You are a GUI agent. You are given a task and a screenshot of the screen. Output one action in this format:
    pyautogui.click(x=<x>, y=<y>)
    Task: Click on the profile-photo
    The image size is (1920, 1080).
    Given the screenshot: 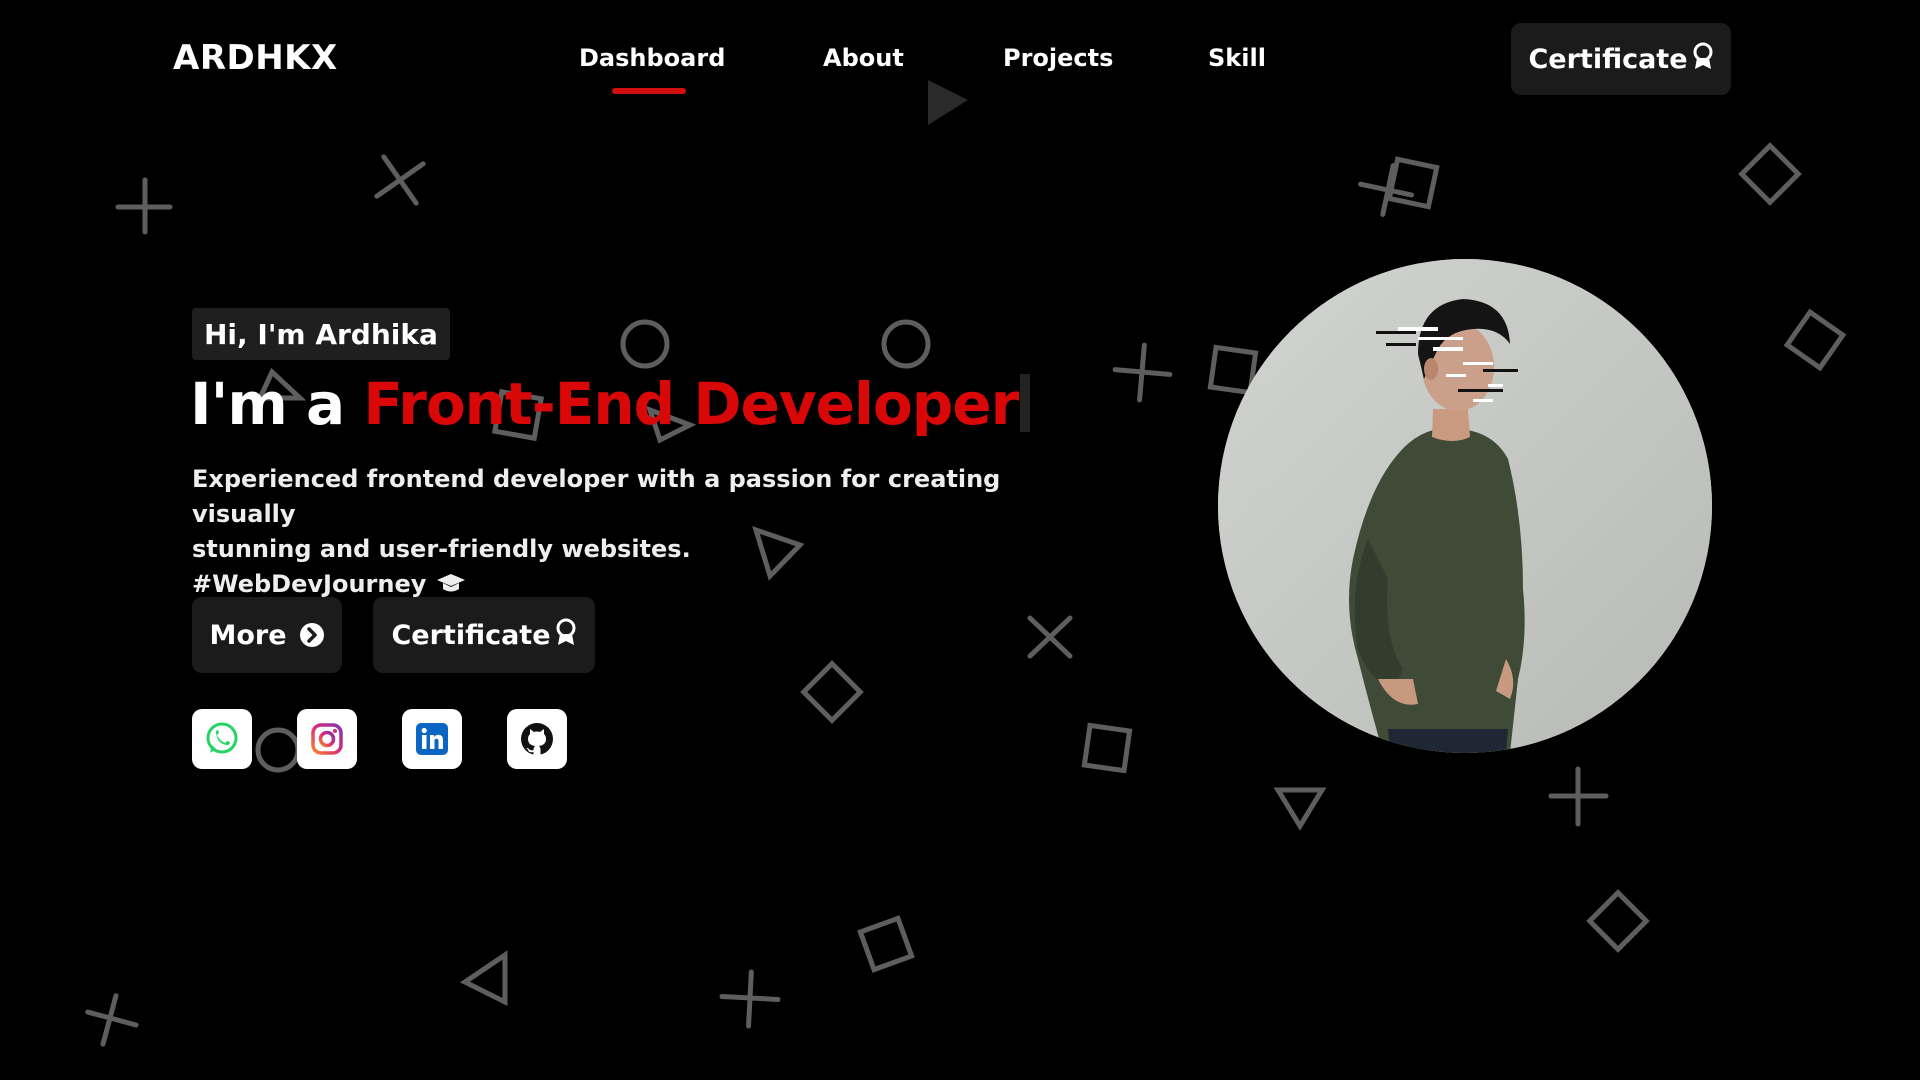 What is the action you would take?
    pyautogui.click(x=1465, y=506)
    